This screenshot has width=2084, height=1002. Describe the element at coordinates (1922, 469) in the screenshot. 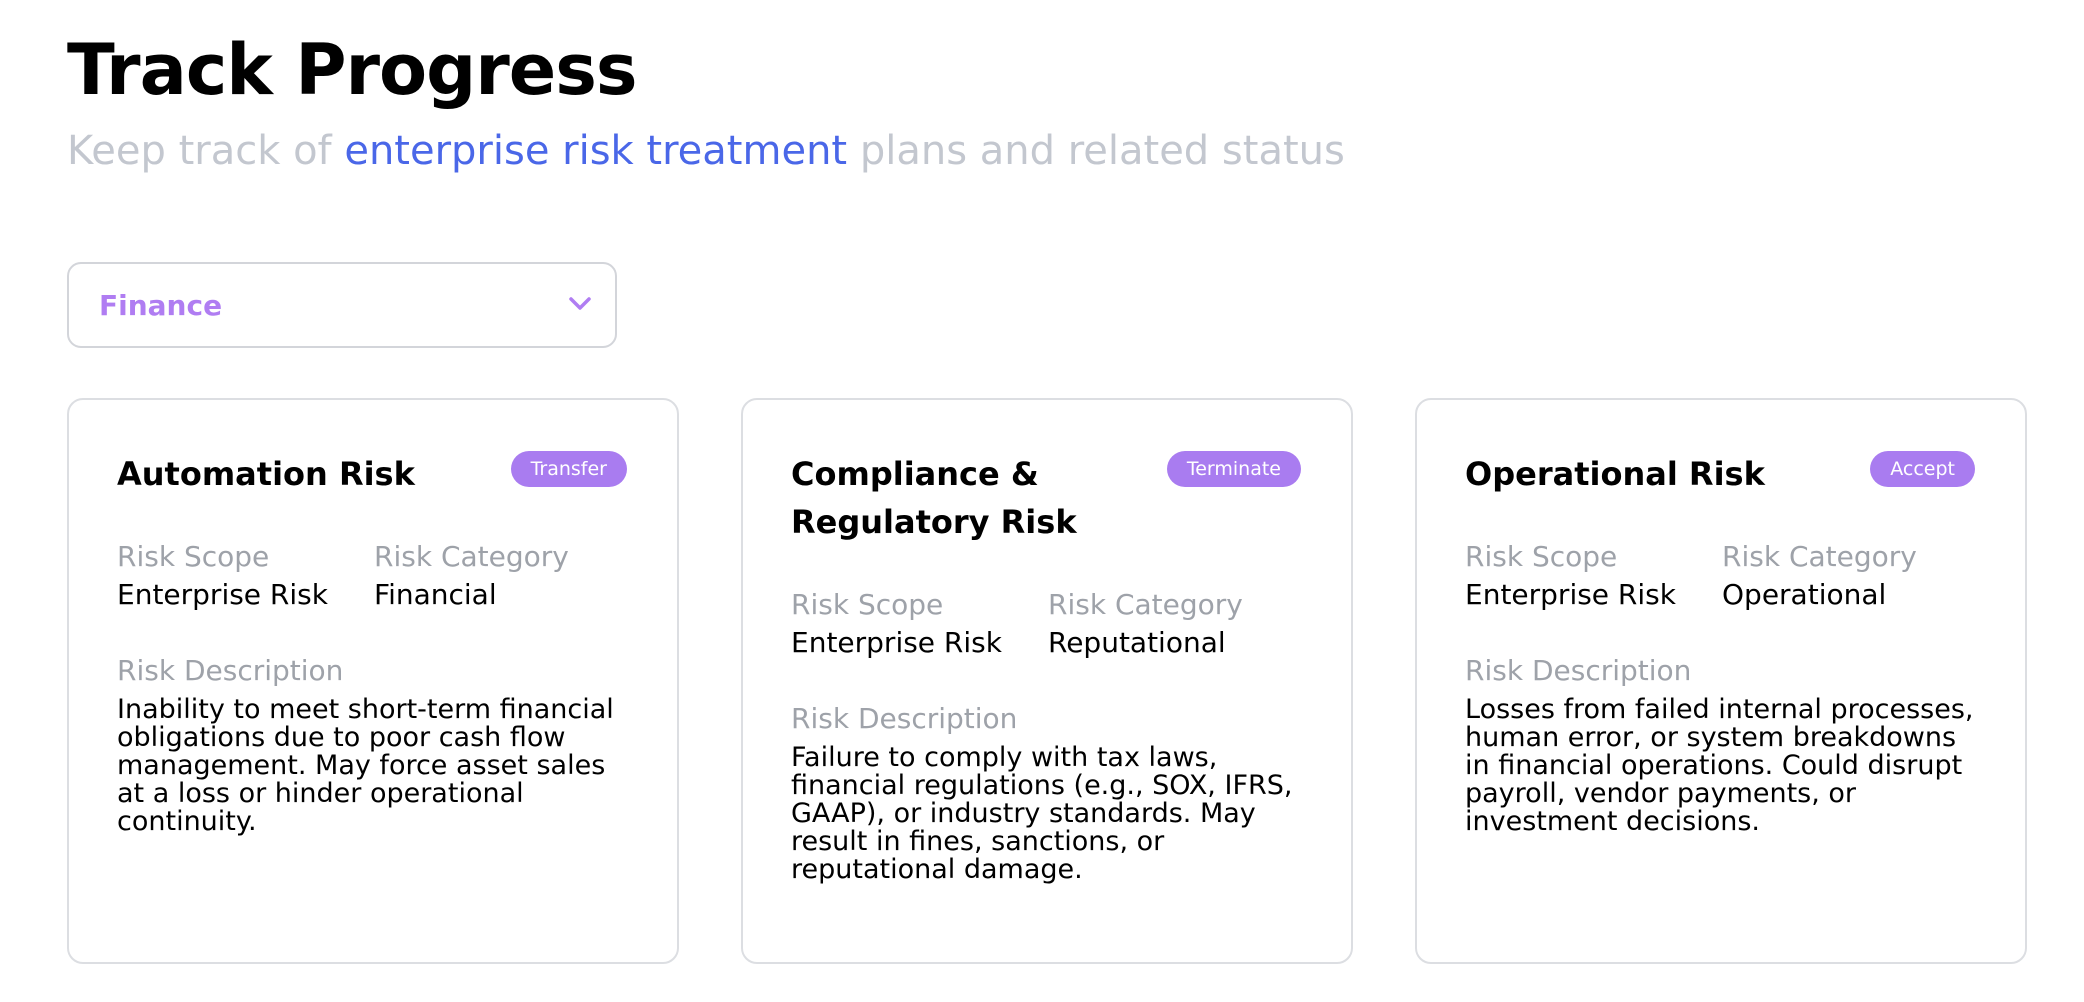

I see `treatment-badge: Accept` at that location.